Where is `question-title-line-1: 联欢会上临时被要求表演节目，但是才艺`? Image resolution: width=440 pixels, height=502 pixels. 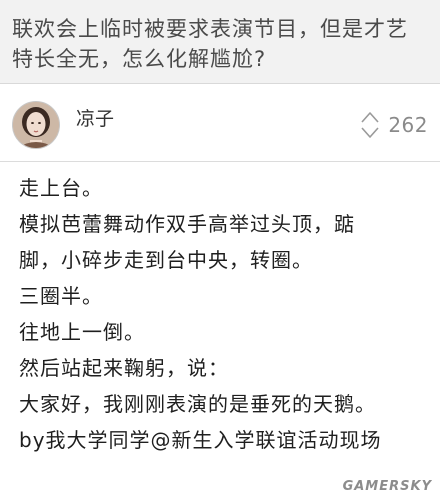 question-title-line-1: 联欢会上临时被要求表演节目，但是才艺 is located at coordinates (210, 29).